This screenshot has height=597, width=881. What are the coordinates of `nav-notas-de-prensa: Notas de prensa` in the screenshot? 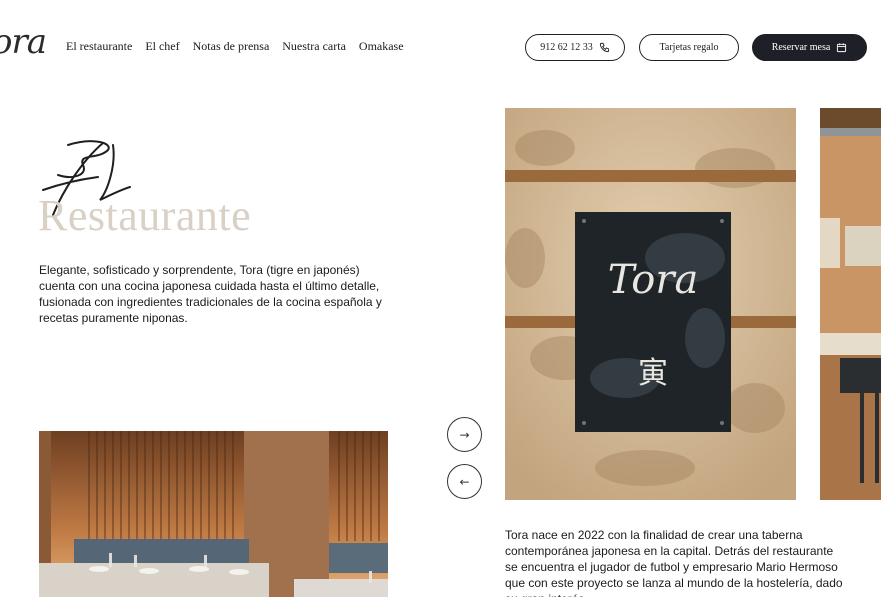 It's located at (231, 46).